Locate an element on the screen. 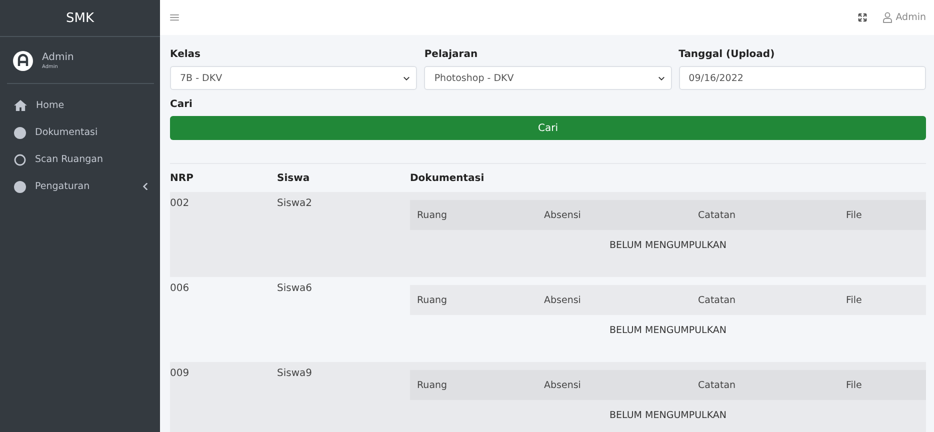 The image size is (934, 432). field-label: Tanggal (Upload) is located at coordinates (727, 54).